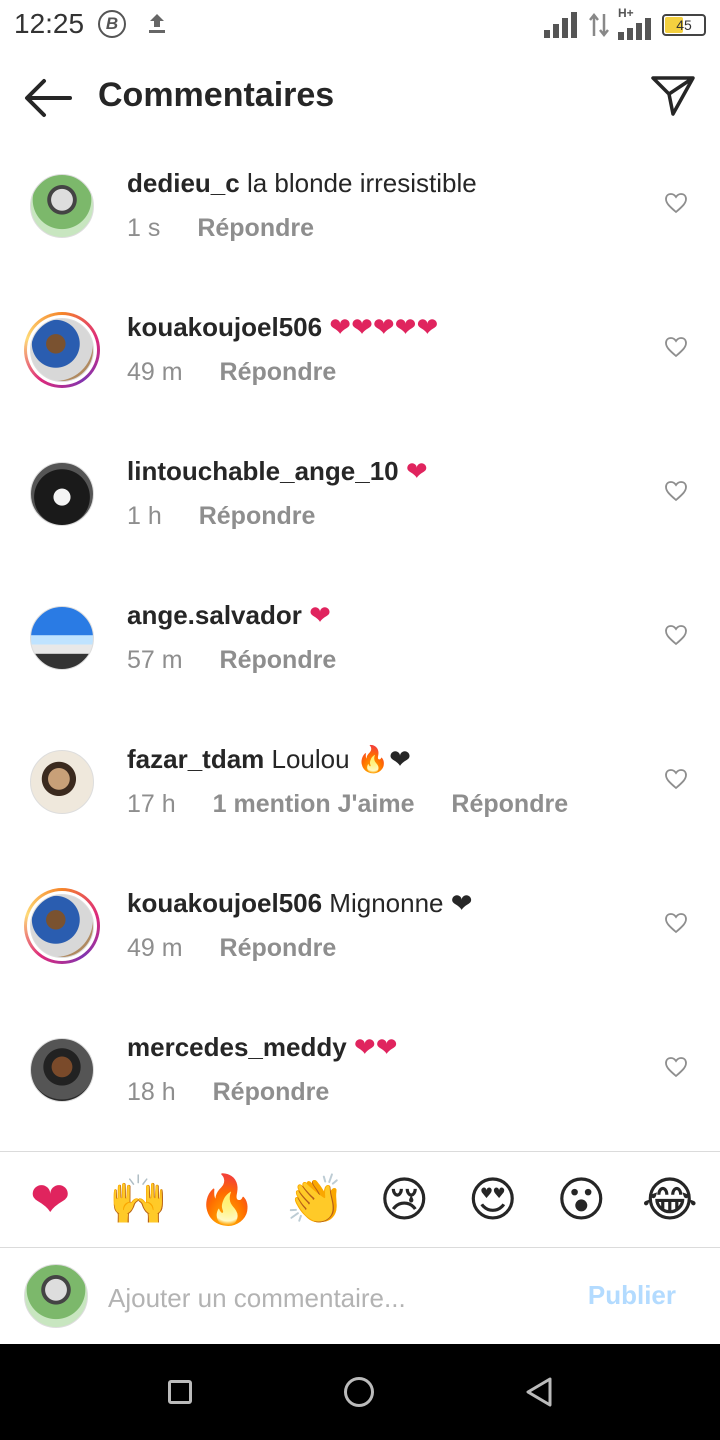  I want to click on reaction-crying-emoji: 😢, so click(404, 1200).